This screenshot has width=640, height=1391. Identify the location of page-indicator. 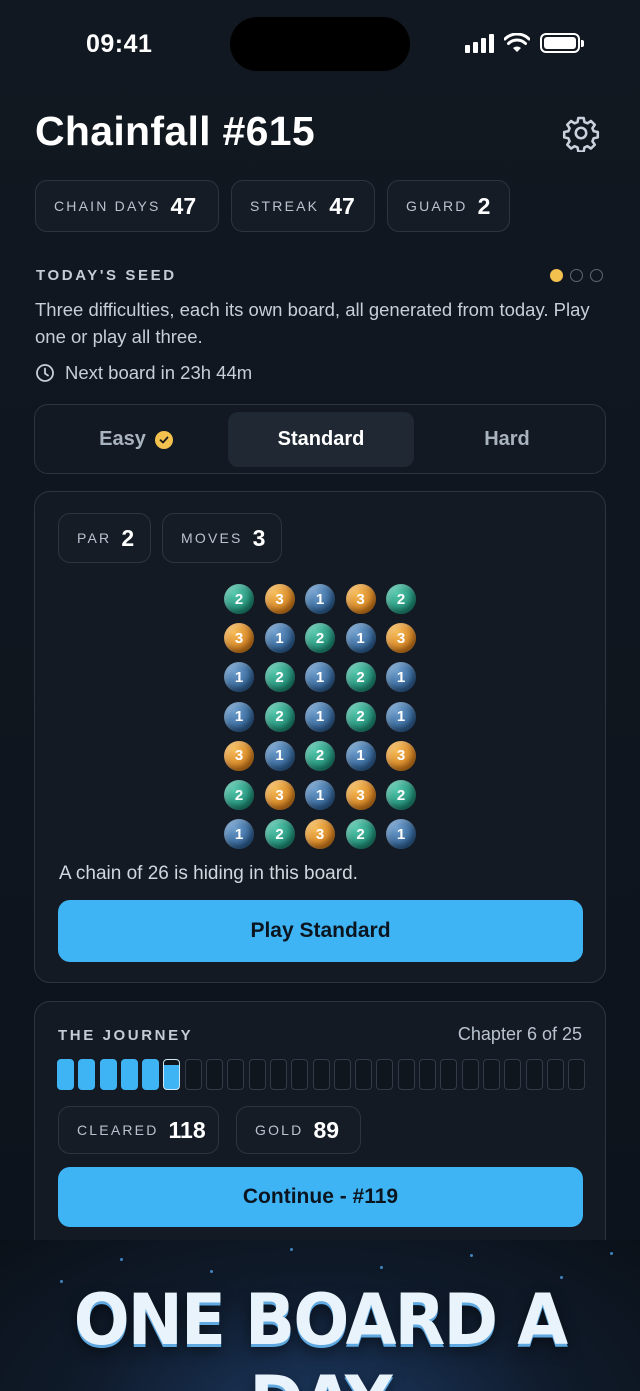
(576, 275).